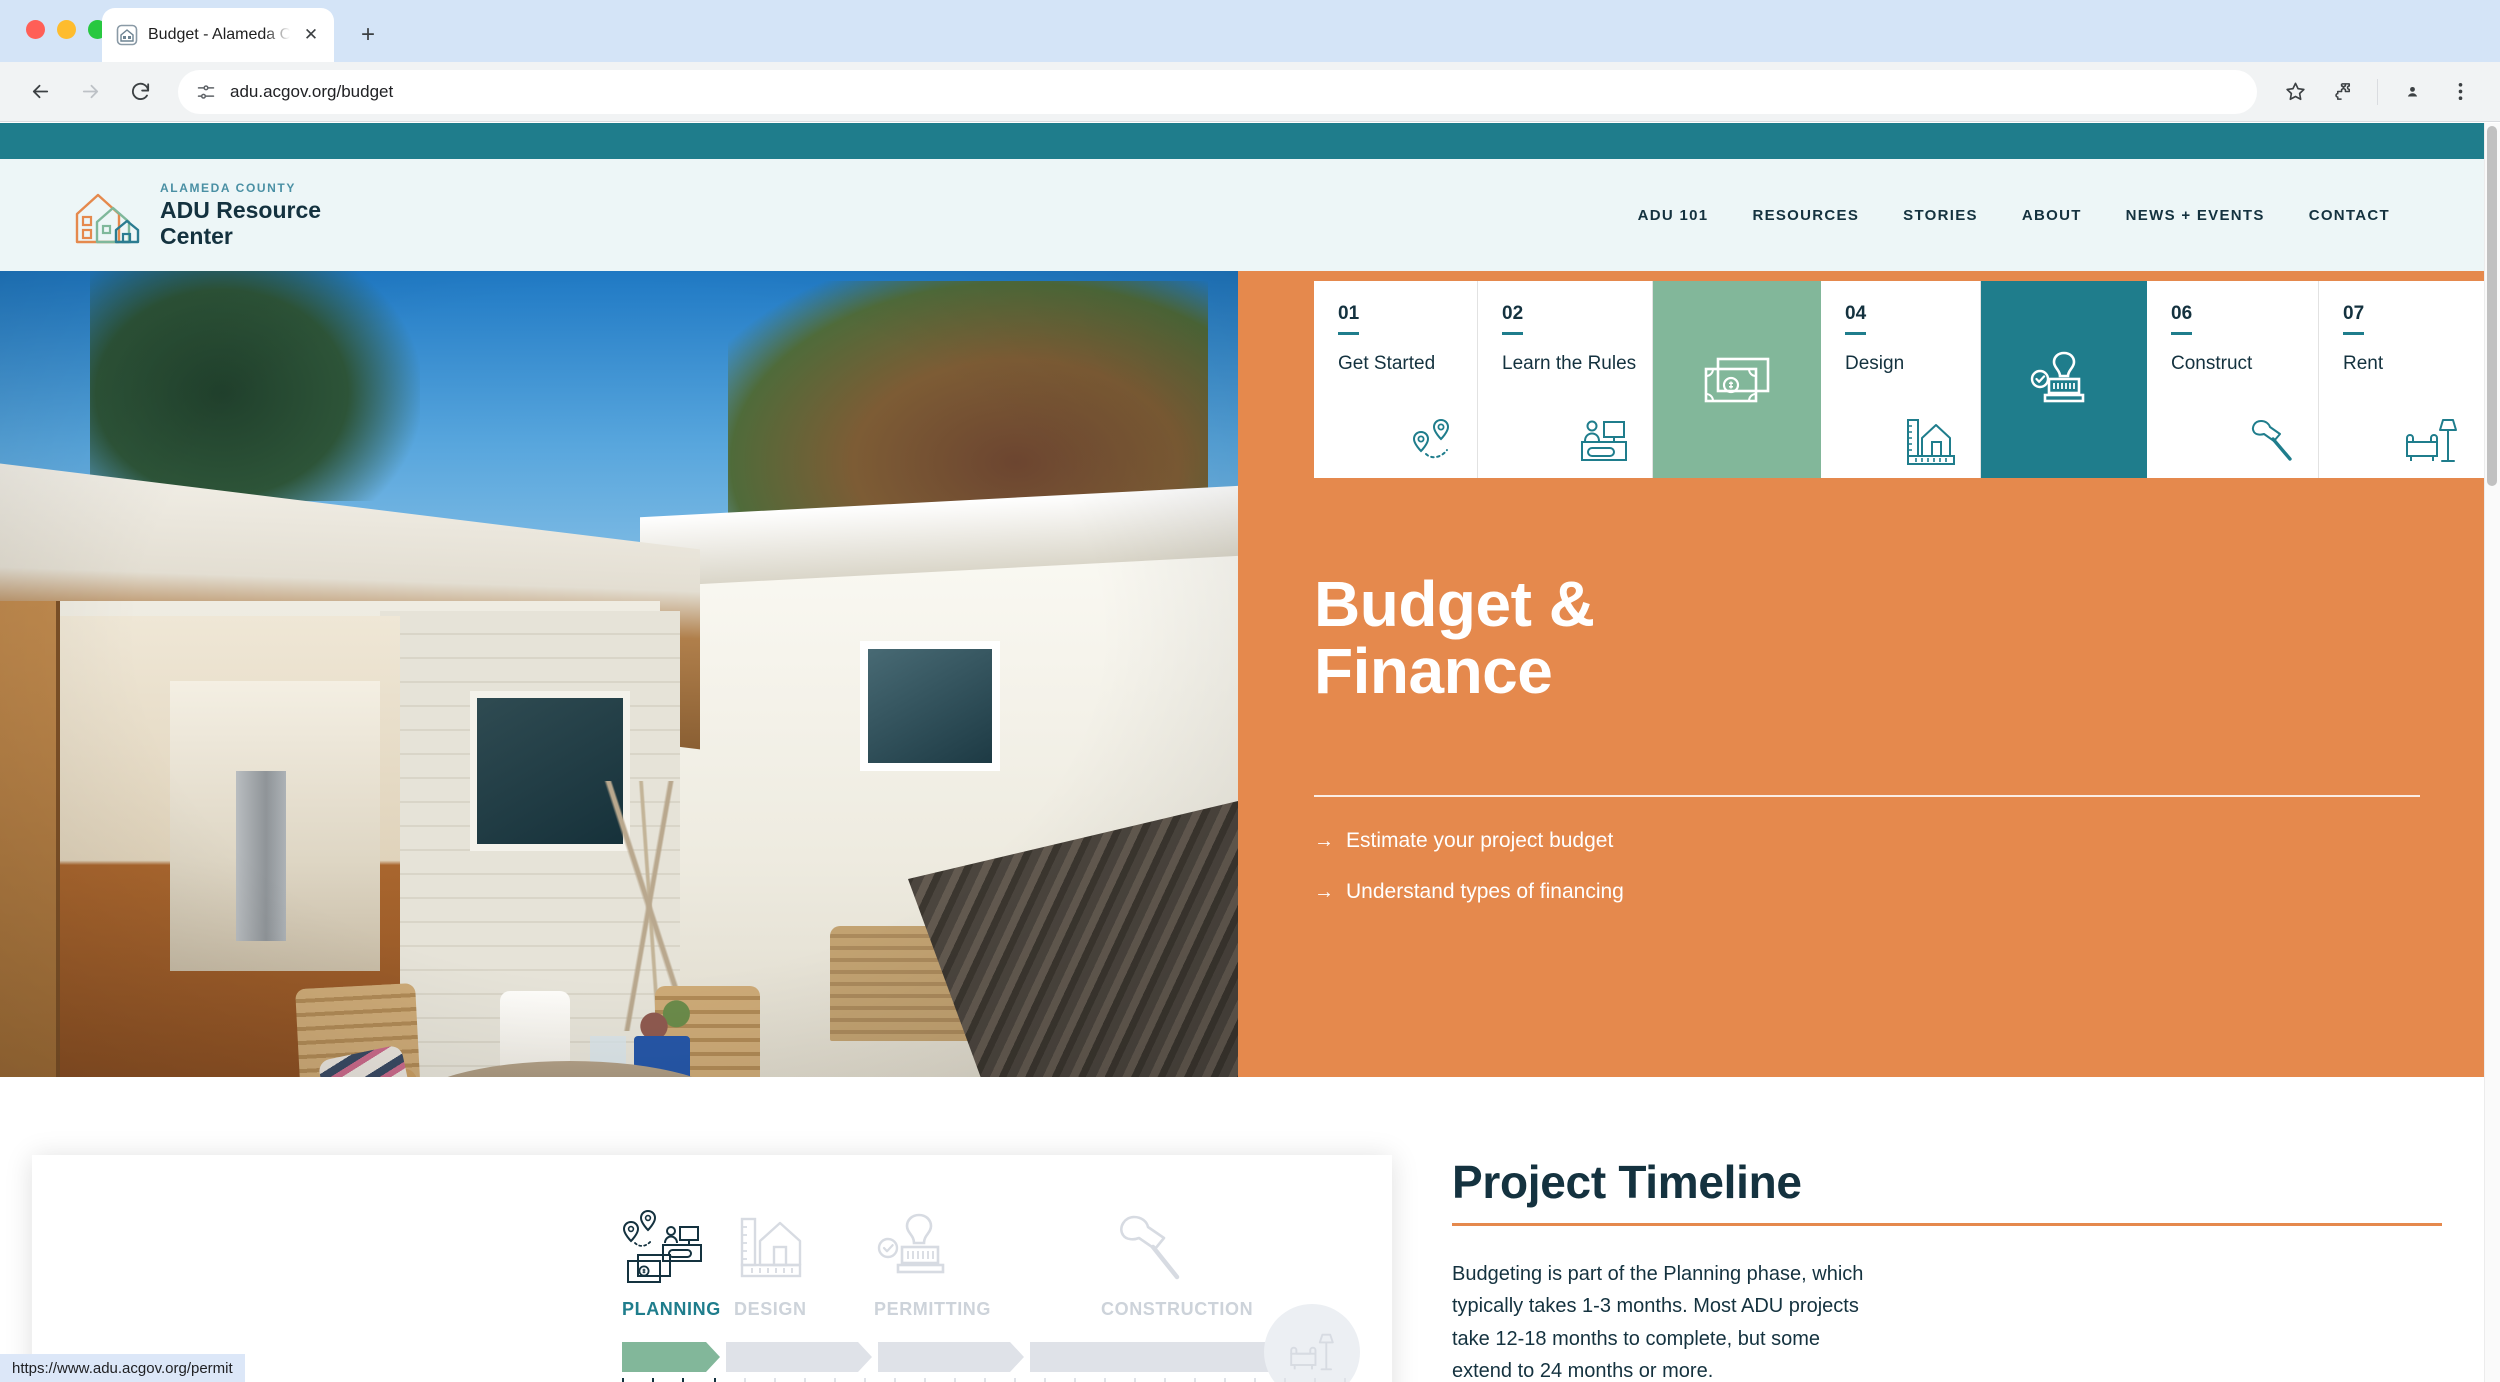 The image size is (2500, 1382). I want to click on nav-item-resources: RESOURCES, so click(1805, 215).